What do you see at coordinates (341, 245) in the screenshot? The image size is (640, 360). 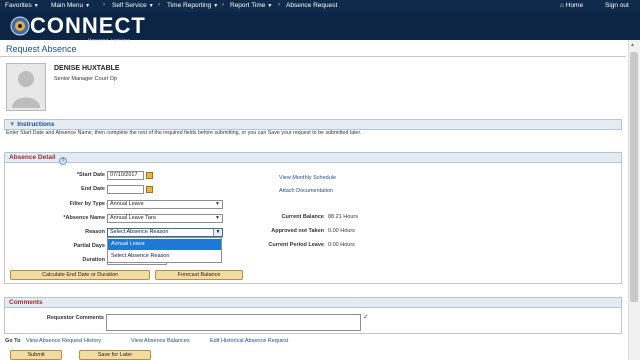 I see `current-period-leave-value: 0.00 Hours` at bounding box center [341, 245].